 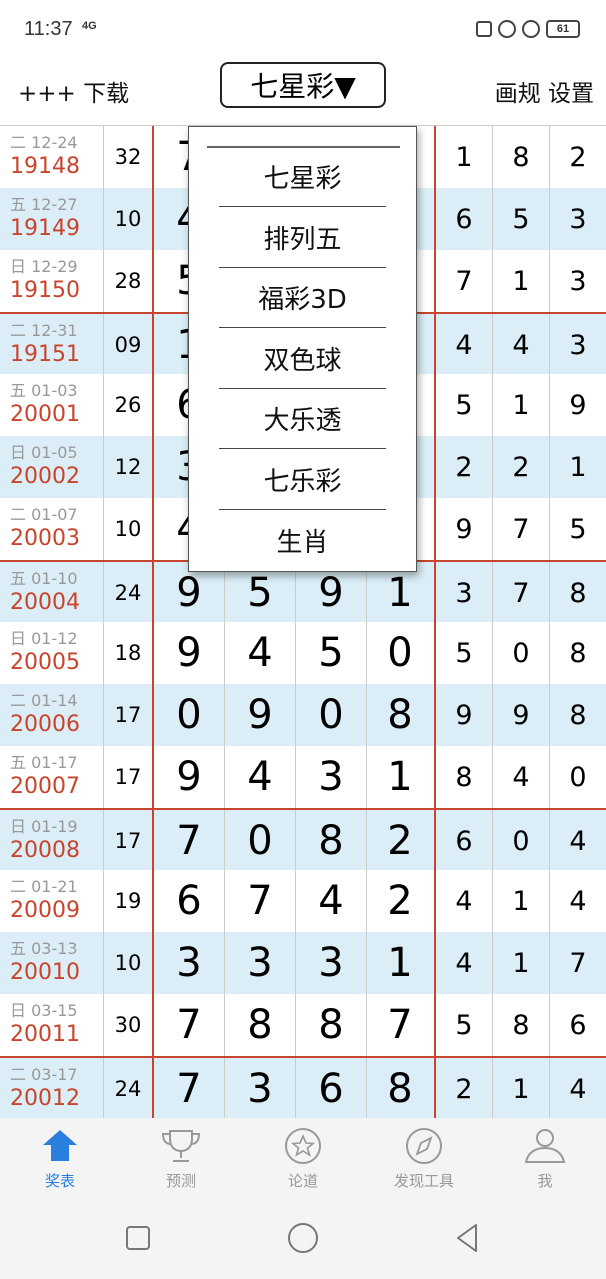 I want to click on draw-date-cell: 二 12-24 19148, so click(x=52, y=157).